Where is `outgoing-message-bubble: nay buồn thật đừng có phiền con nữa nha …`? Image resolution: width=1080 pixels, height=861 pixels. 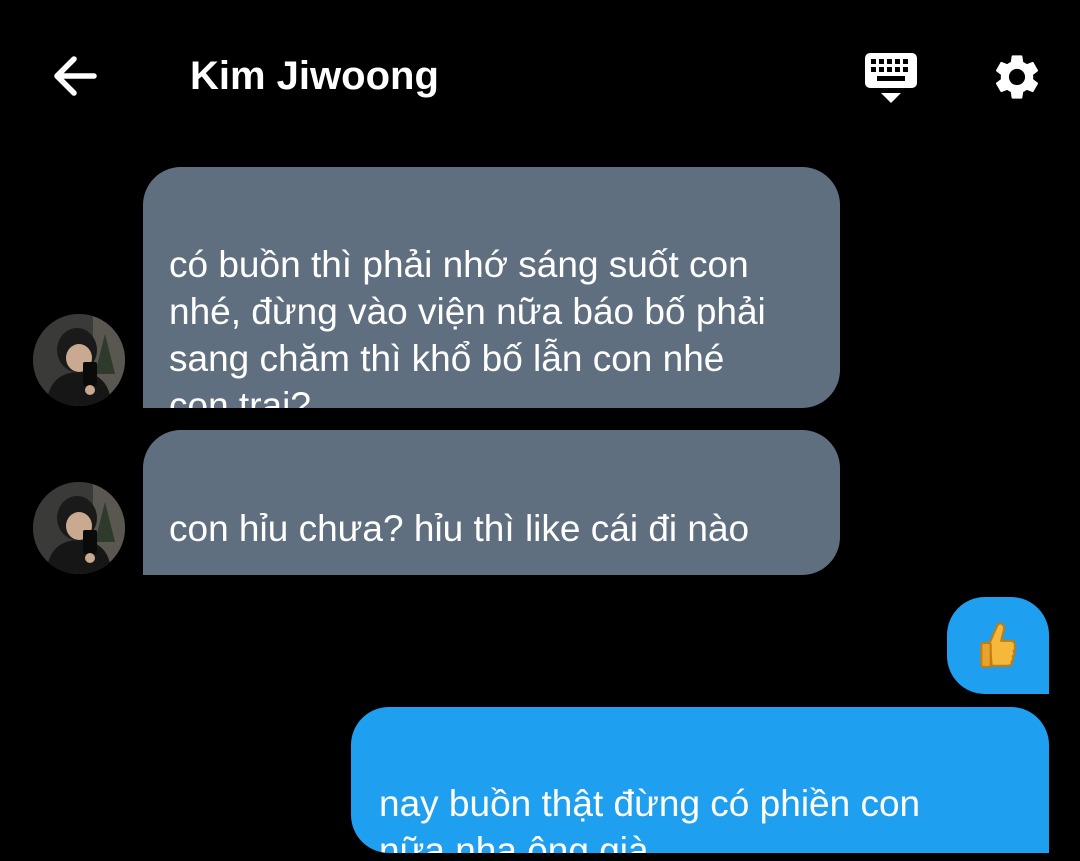 outgoing-message-bubble: nay buồn thật đừng có phiền con nữa nha … is located at coordinates (700, 780).